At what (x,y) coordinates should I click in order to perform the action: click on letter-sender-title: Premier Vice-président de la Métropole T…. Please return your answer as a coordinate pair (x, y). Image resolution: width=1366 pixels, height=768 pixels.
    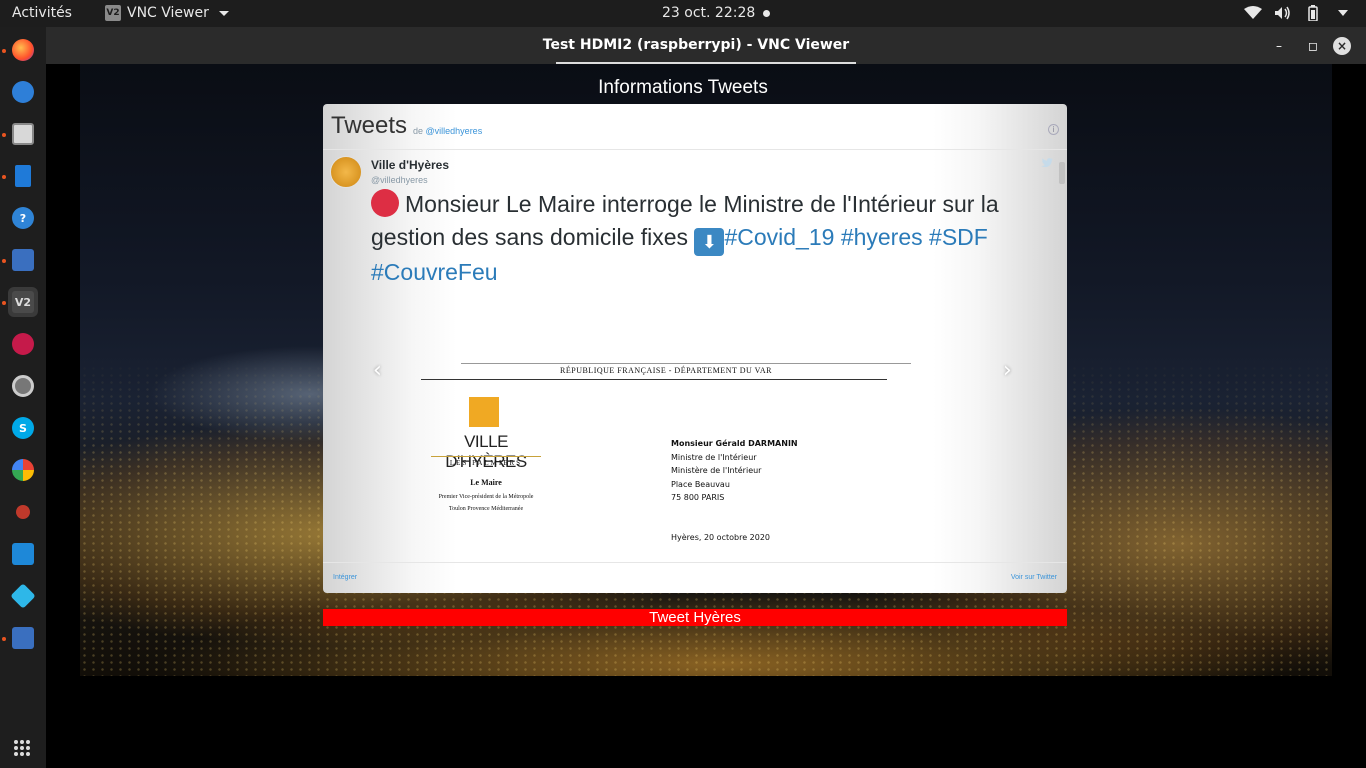
    Looking at the image, I should click on (486, 503).